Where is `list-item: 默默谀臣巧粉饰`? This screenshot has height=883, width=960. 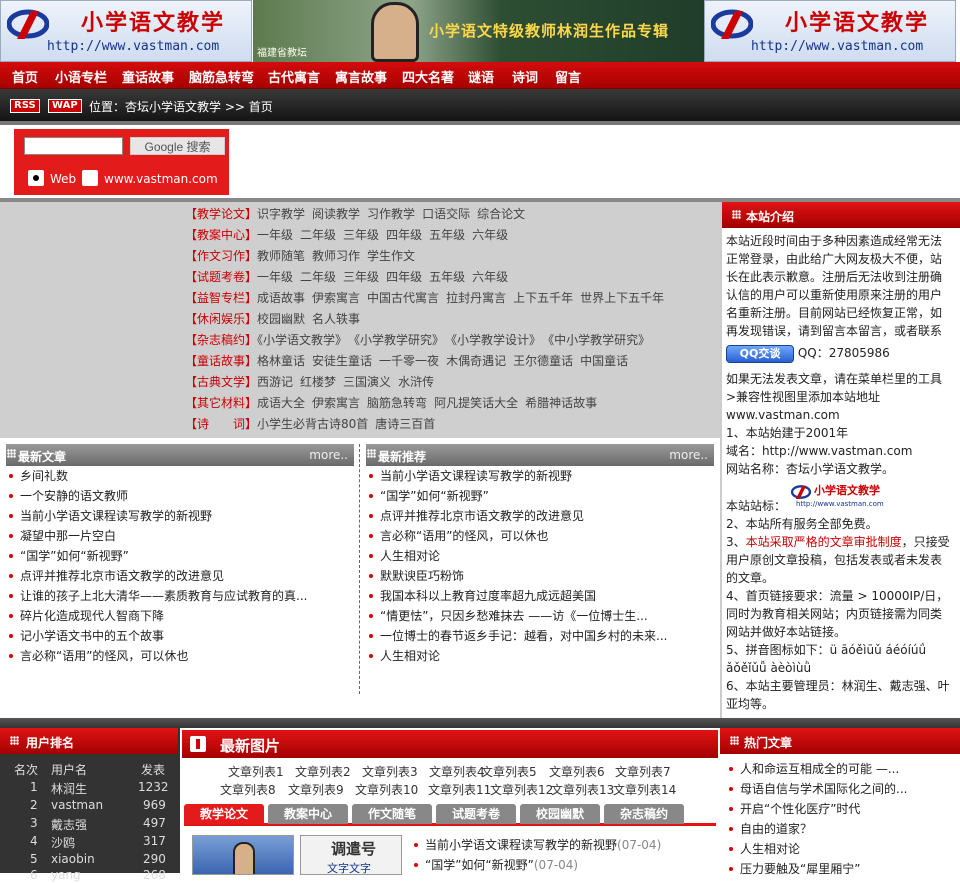 list-item: 默默谀臣巧粉饰 is located at coordinates (416, 577).